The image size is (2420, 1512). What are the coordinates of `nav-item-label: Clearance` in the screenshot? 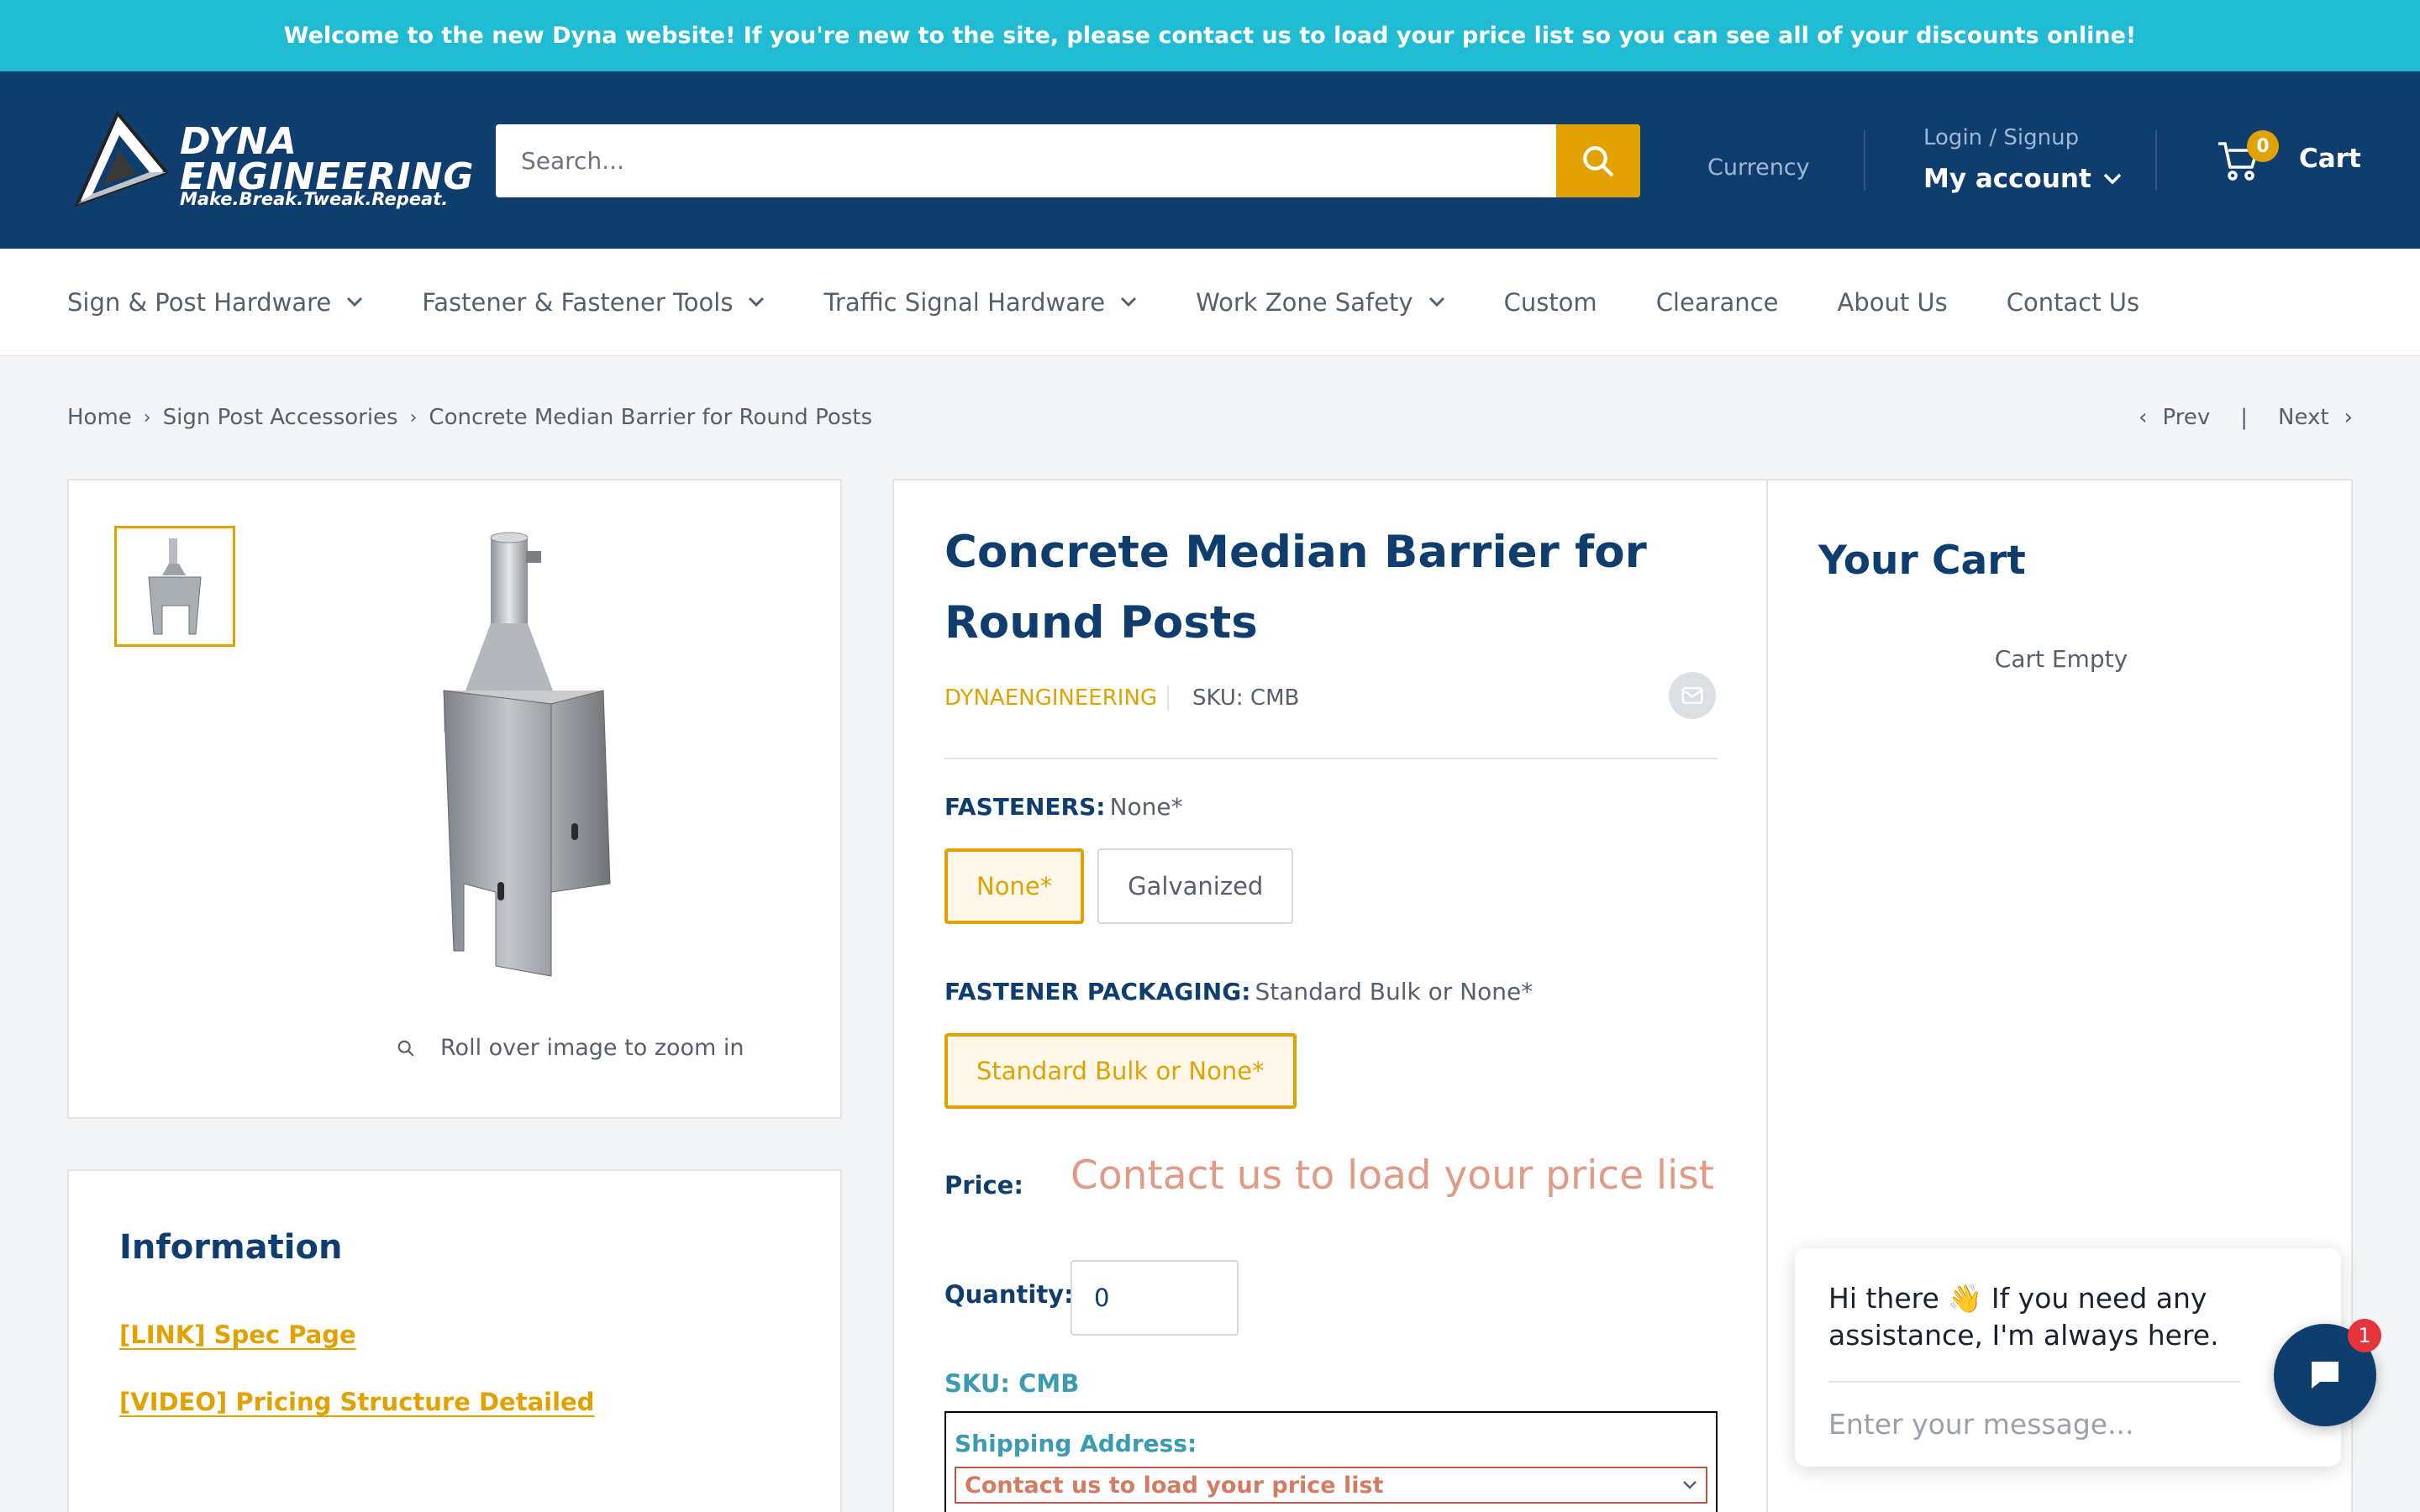 It's located at (1717, 302).